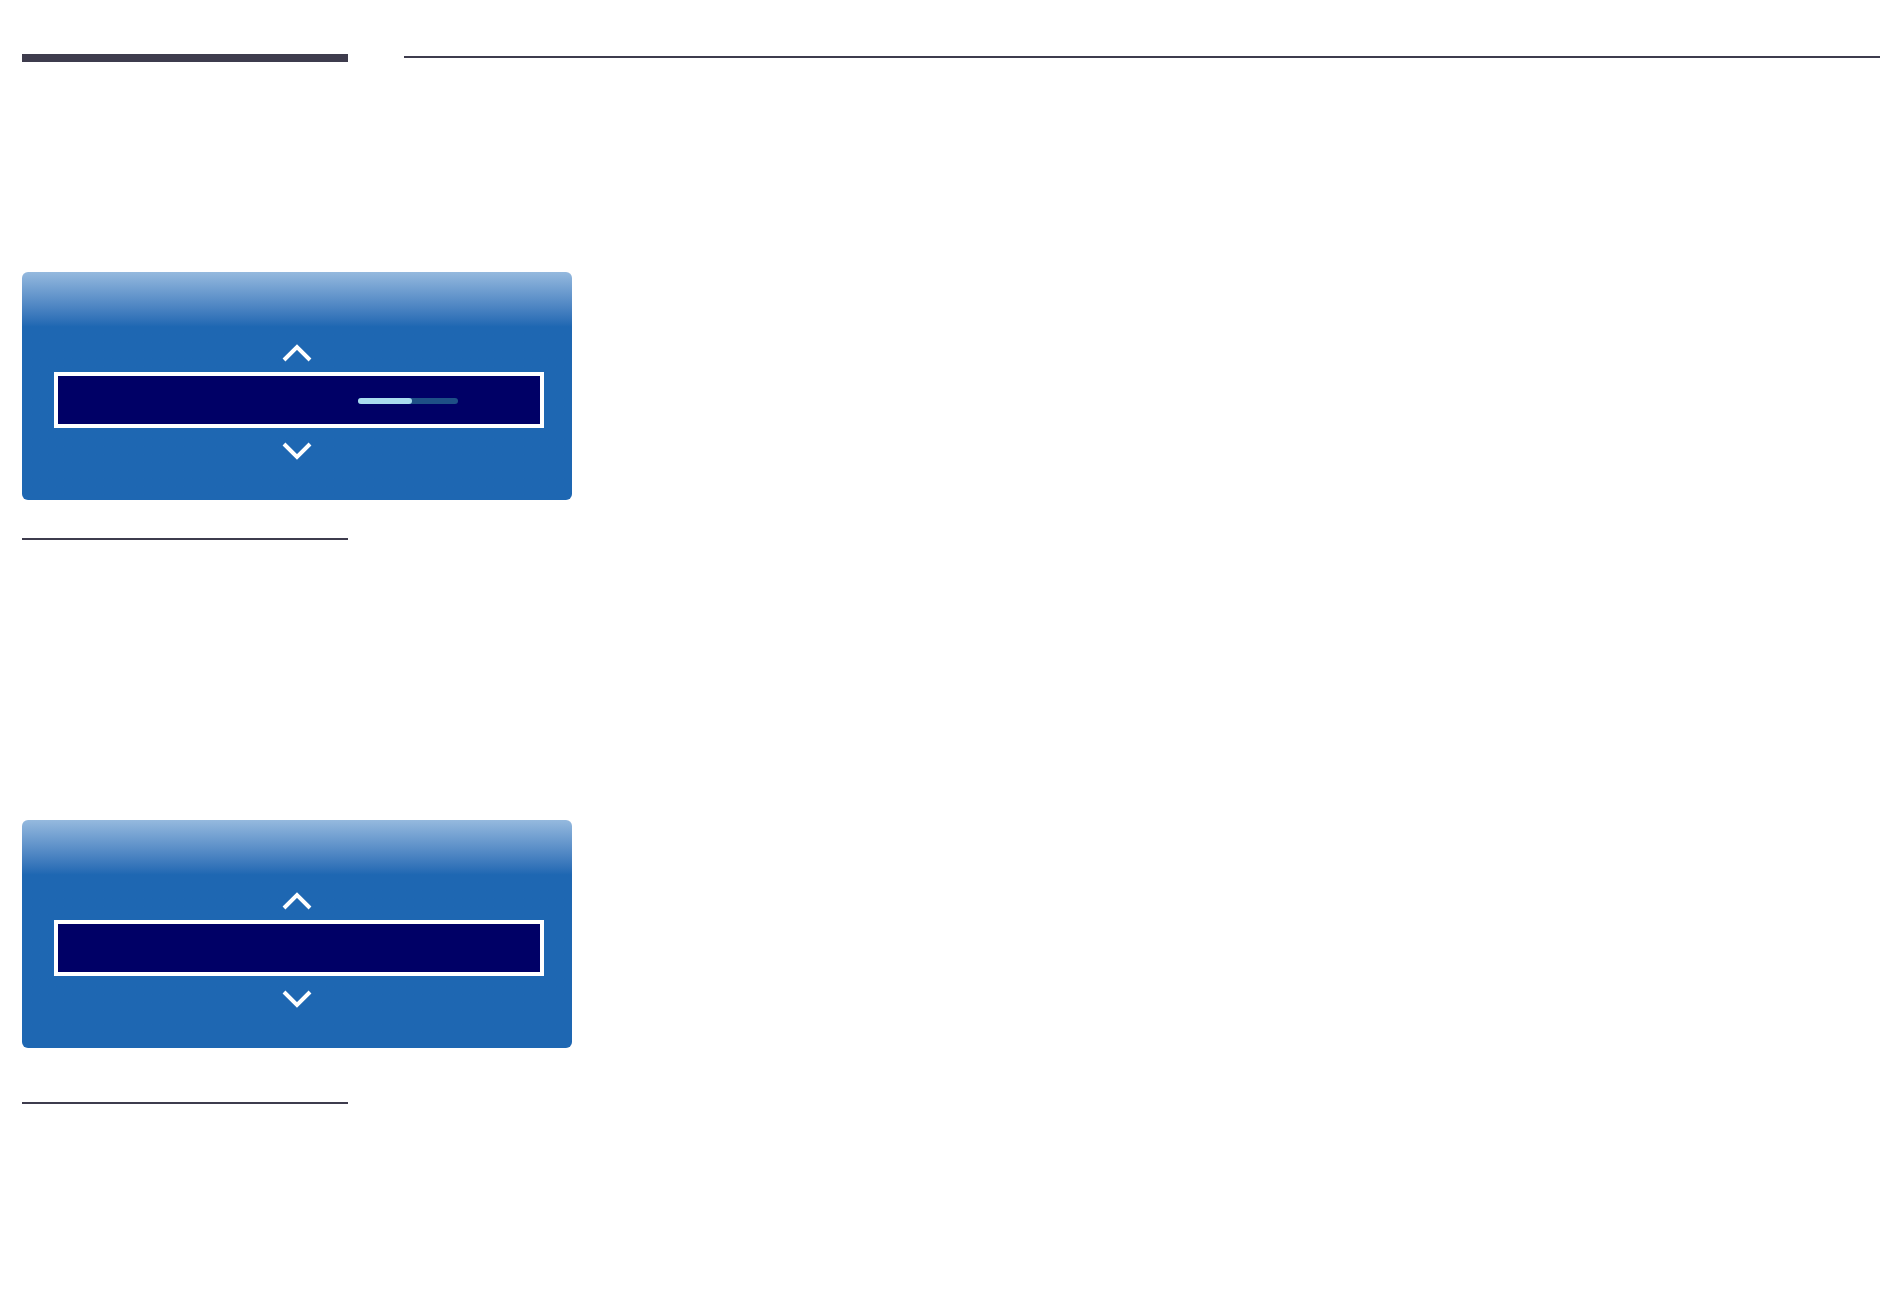 This screenshot has width=1900, height=1296. What do you see at coordinates (408, 400) in the screenshot?
I see `slider-track` at bounding box center [408, 400].